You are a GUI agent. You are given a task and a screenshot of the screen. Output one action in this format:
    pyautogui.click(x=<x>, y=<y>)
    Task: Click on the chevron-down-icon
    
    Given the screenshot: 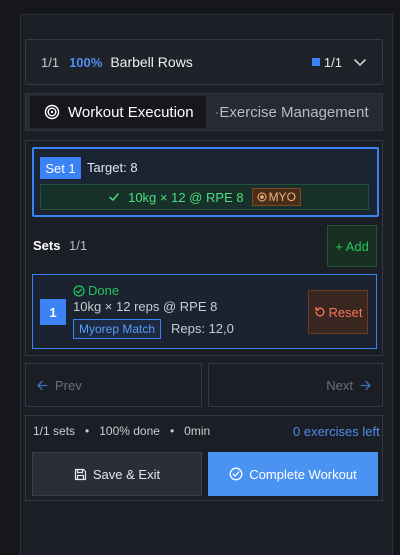 What is the action you would take?
    pyautogui.click(x=360, y=62)
    